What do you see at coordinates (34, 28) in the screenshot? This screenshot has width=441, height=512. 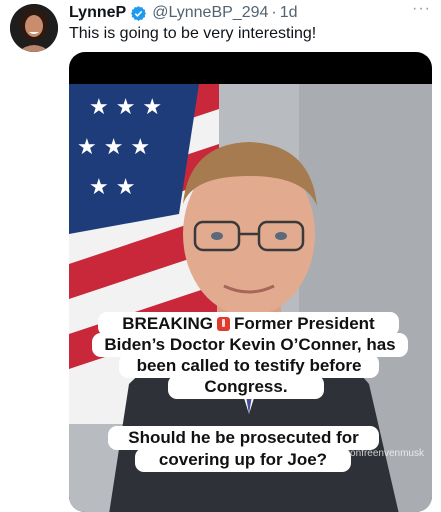 I see `avatar` at bounding box center [34, 28].